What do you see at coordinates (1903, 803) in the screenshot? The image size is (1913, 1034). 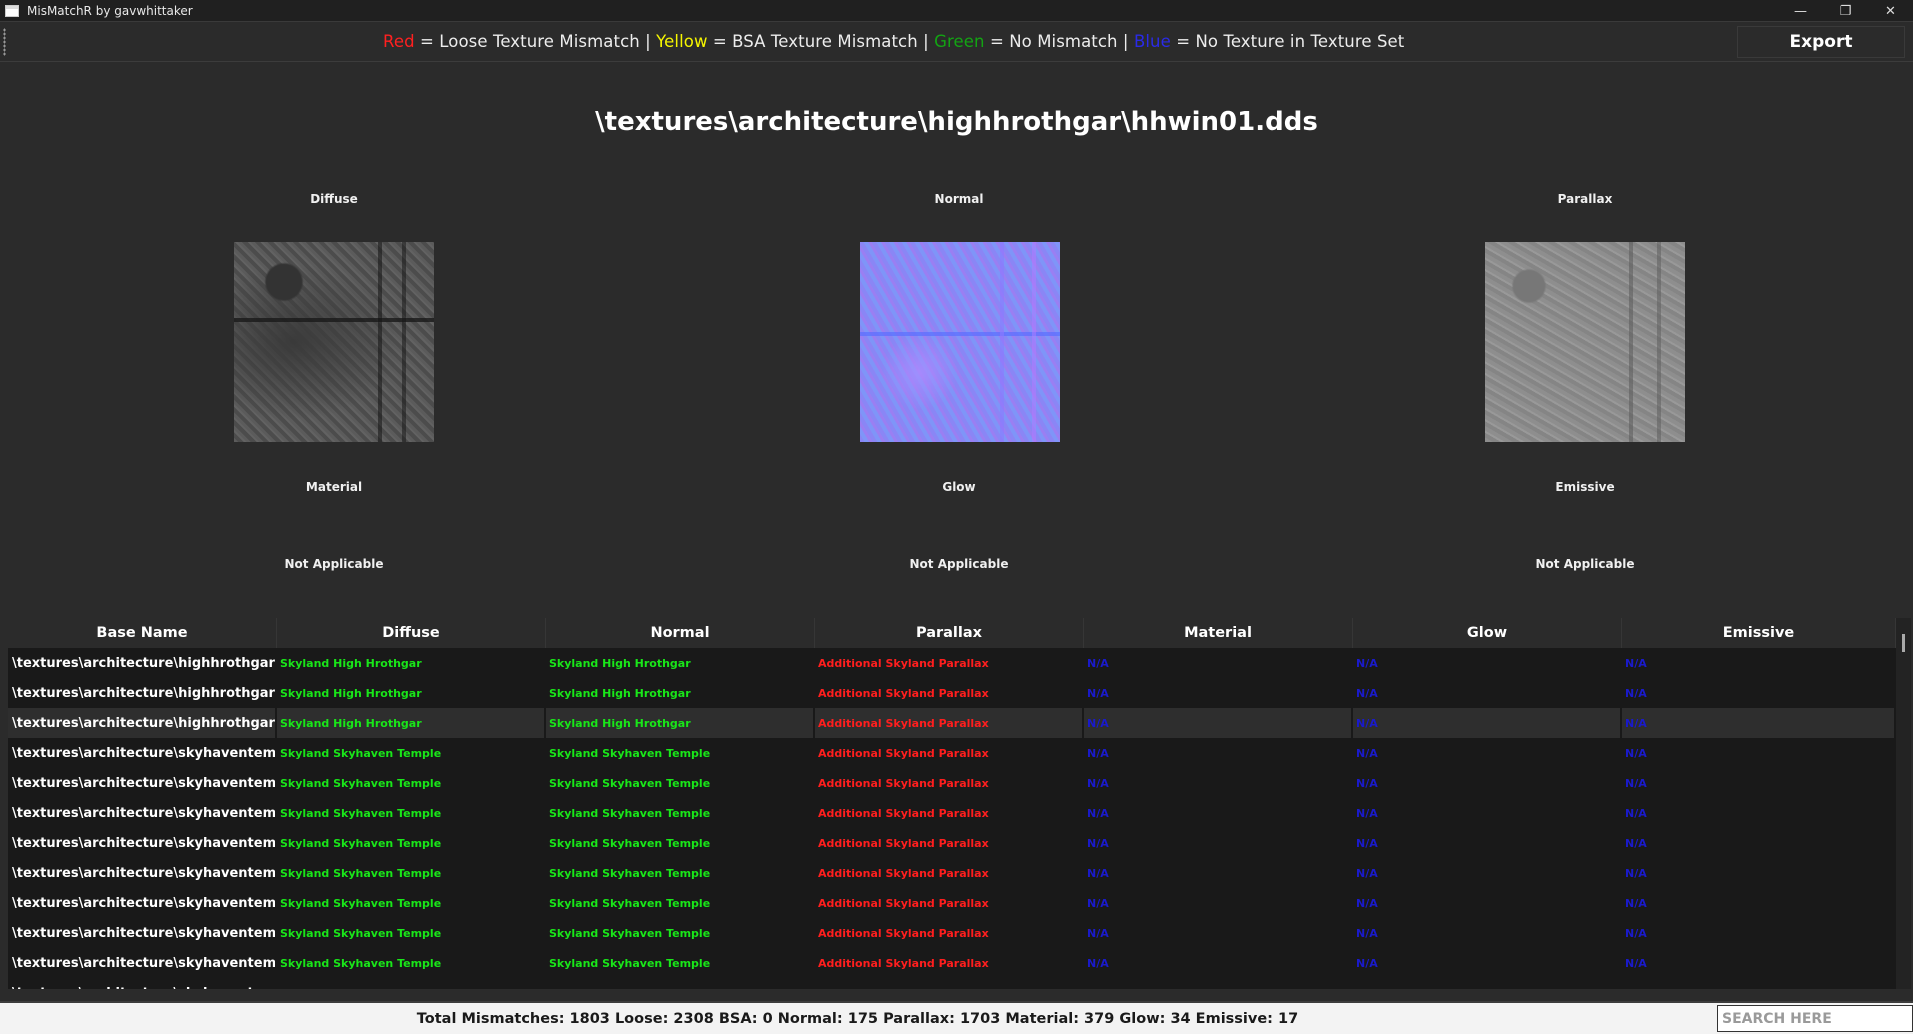 I see `table-scrollbar` at bounding box center [1903, 803].